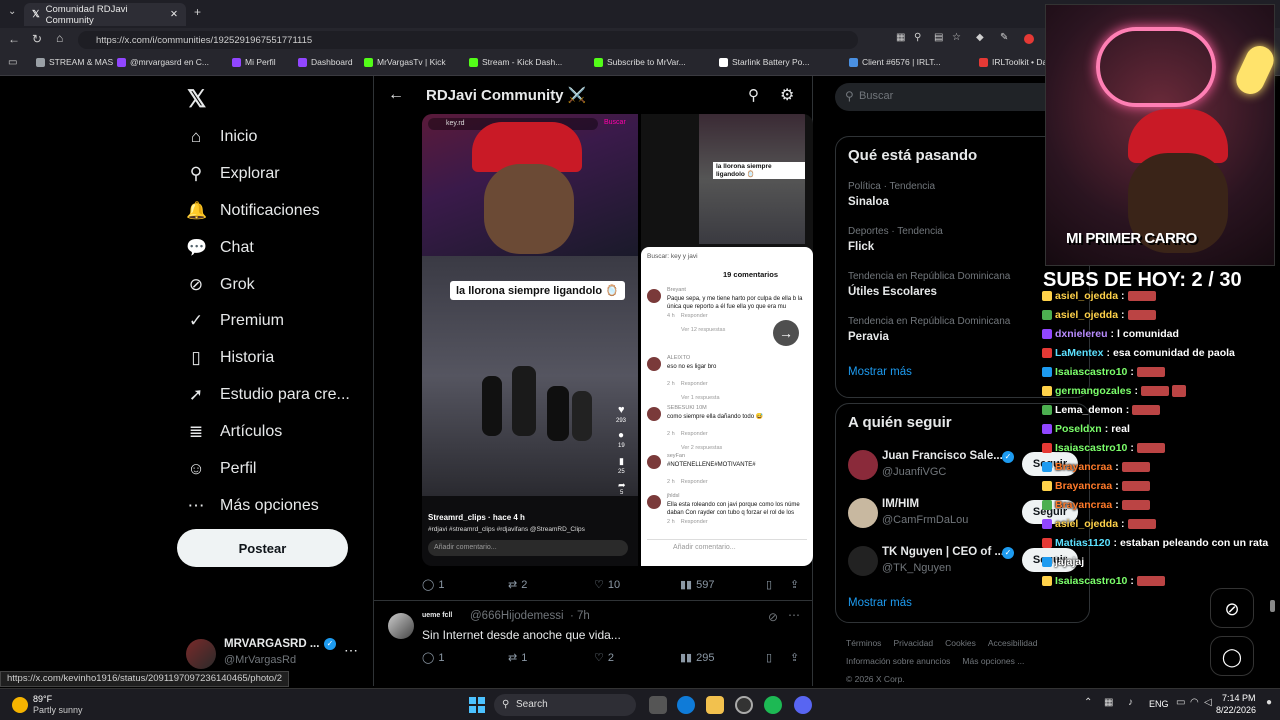 The image size is (1280, 720). I want to click on edge-browser-icon, so click(686, 705).